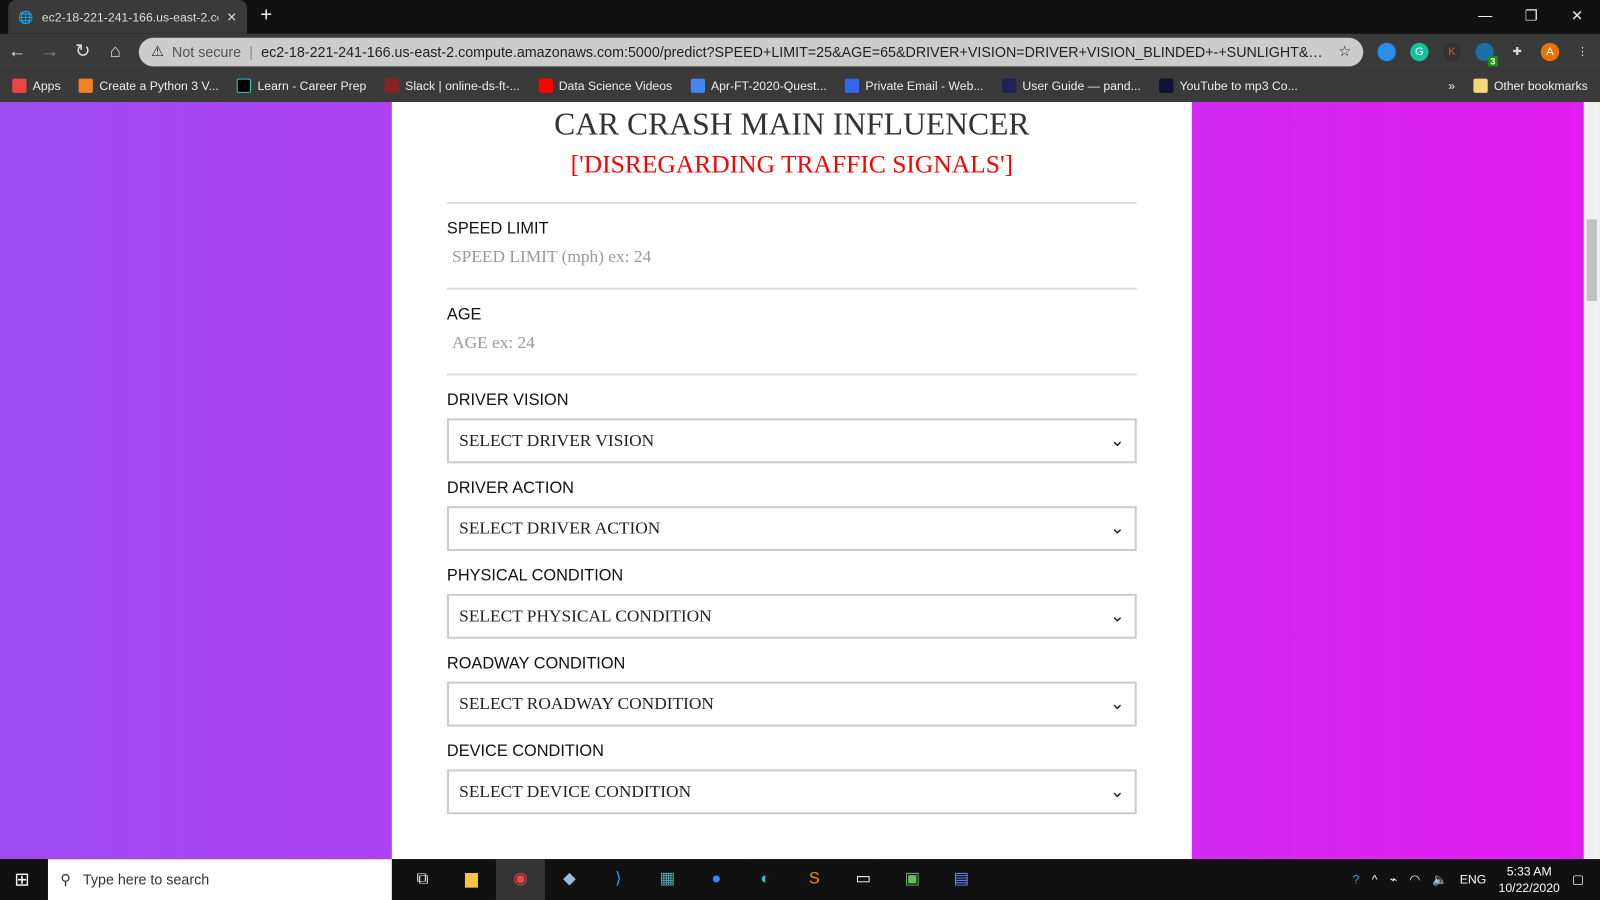  I want to click on vertical-scrollbar, so click(1591, 481).